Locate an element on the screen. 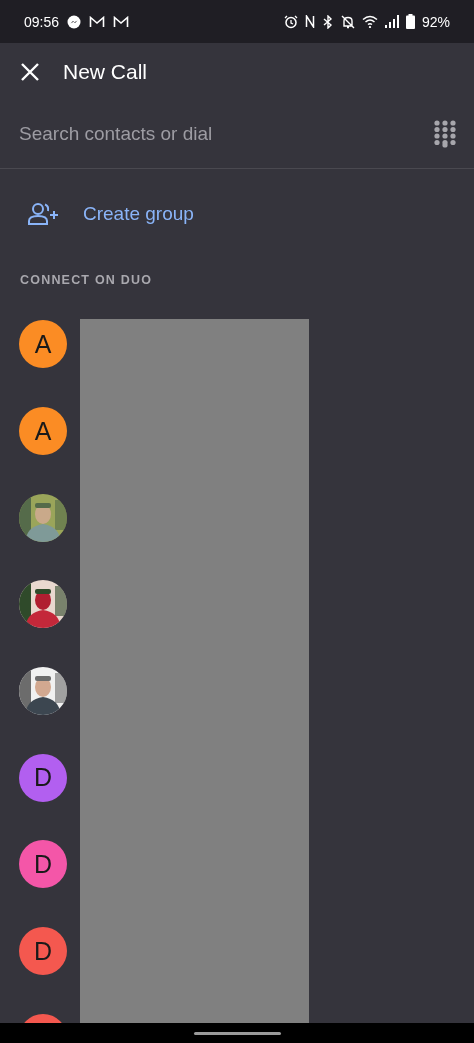 The image size is (474, 1043). battery-percentage: 92% is located at coordinates (435, 21).